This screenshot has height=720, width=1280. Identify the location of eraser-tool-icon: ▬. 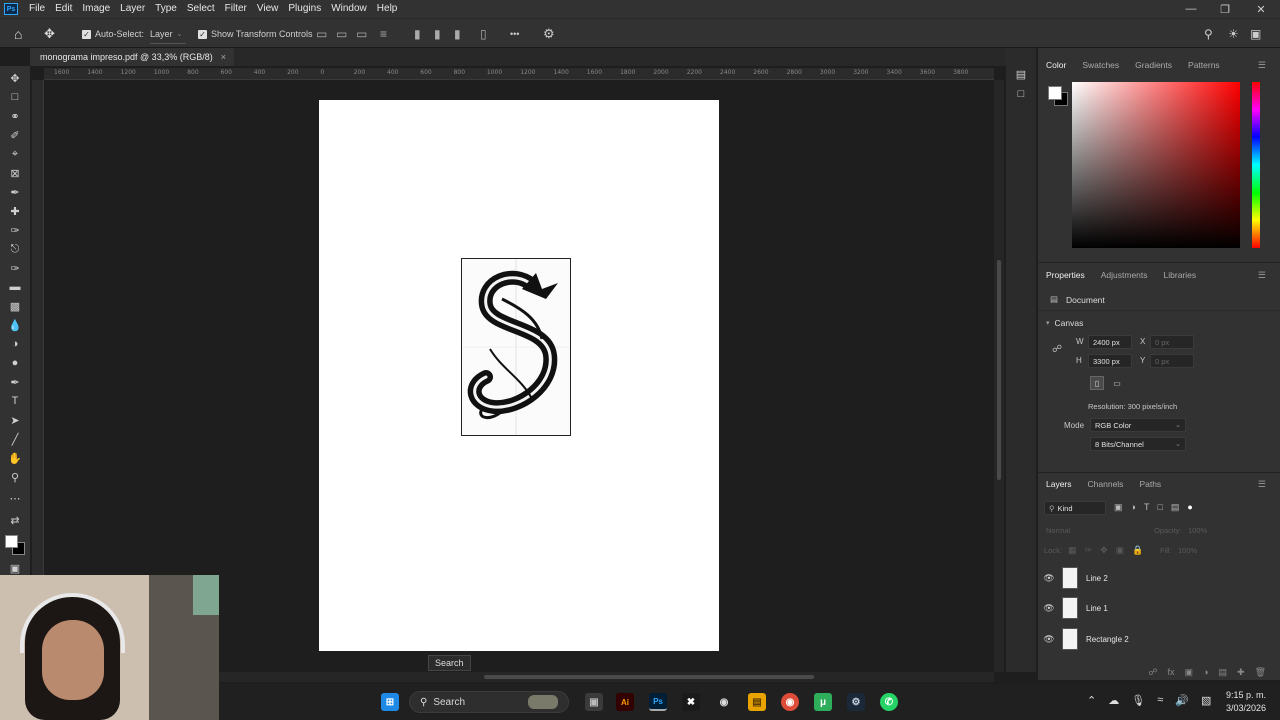
(15, 287).